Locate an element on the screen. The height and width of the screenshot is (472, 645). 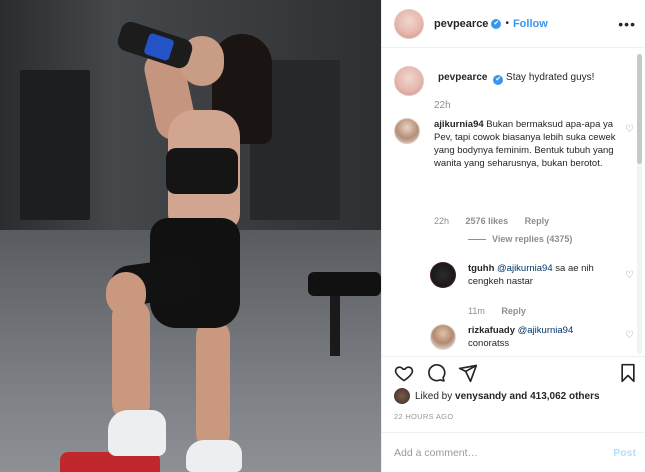
person-leg-right is located at coordinates (213, 385).